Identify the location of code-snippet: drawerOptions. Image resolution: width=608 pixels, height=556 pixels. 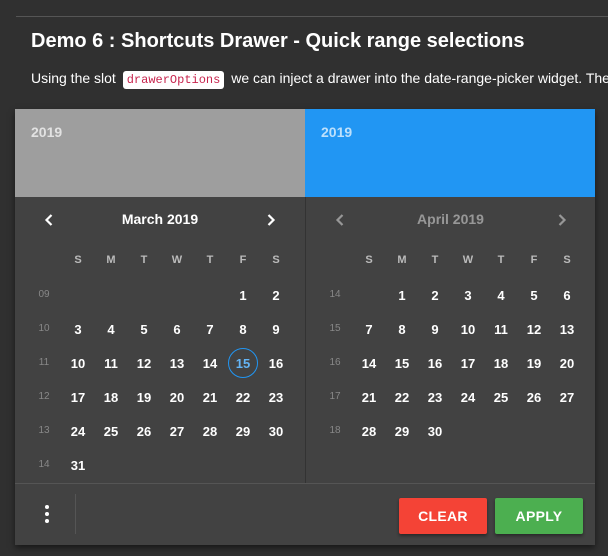
(173, 80).